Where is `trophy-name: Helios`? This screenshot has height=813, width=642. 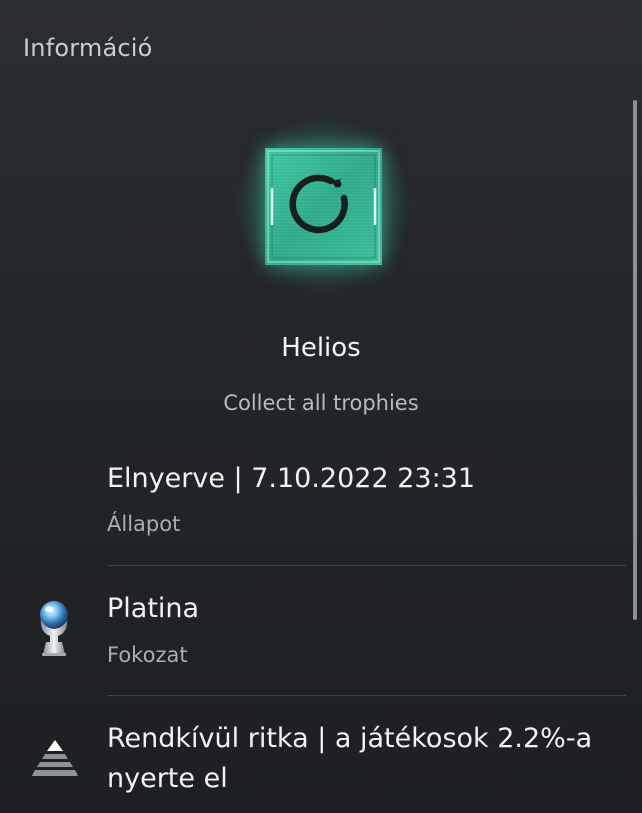
trophy-name: Helios is located at coordinates (321, 348).